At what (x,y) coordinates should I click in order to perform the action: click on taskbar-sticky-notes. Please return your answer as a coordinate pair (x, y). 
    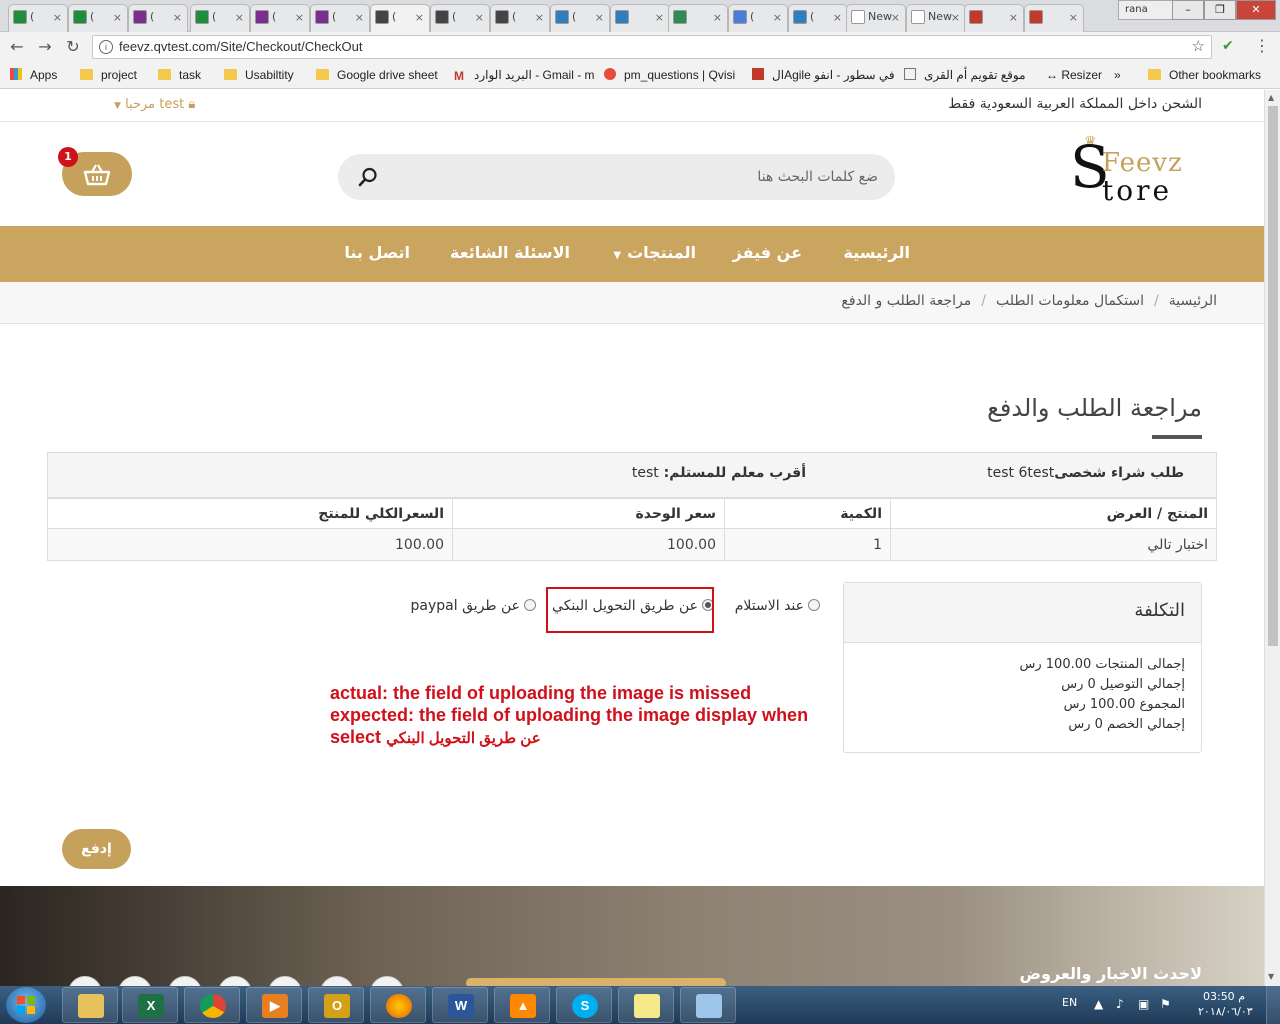
    Looking at the image, I should click on (646, 1005).